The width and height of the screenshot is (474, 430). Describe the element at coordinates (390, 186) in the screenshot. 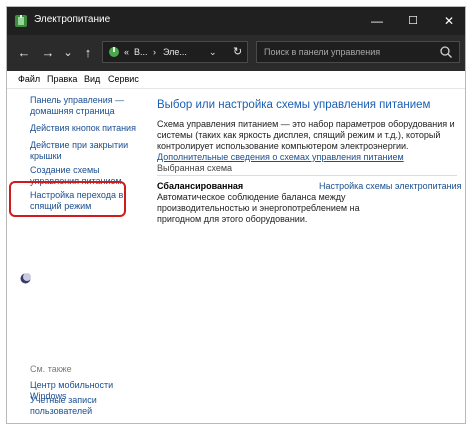

I see `plan-settings-link: Настройка схемы электропитания` at that location.